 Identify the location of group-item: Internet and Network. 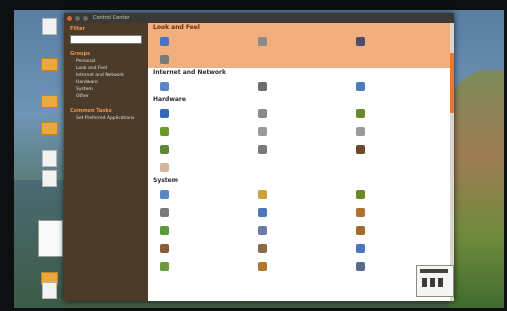
(106, 75).